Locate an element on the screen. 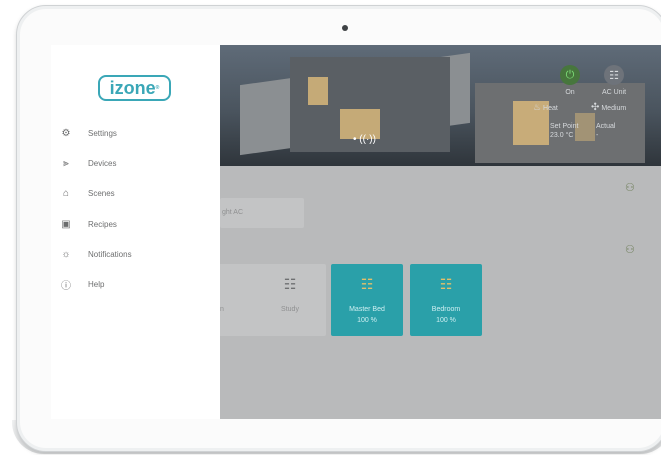 Image resolution: width=661 pixels, height=455 pixels. menu-item-label: Notifications is located at coordinates (110, 254).